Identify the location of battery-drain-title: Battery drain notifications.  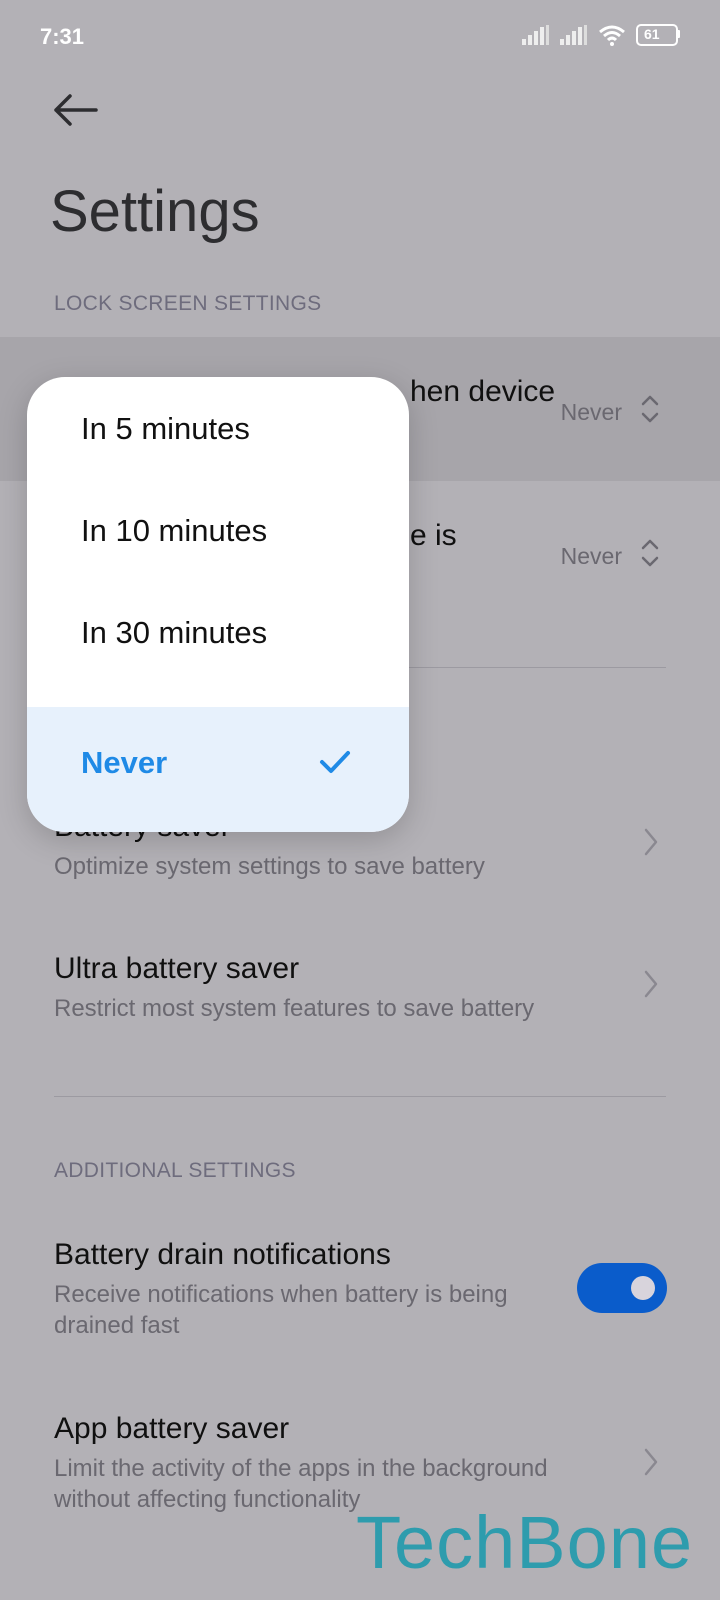
(222, 1254).